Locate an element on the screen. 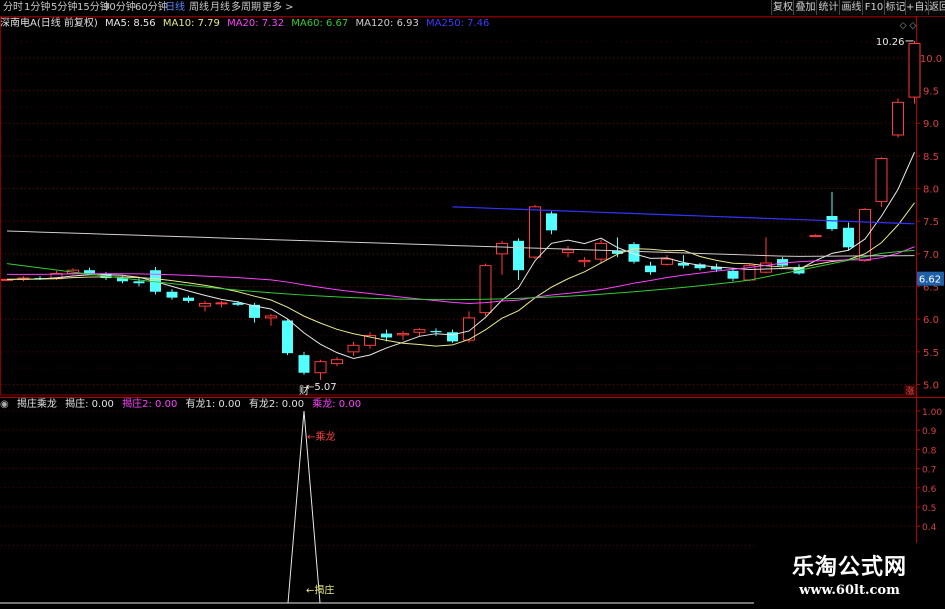 Image resolution: width=945 pixels, height=609 pixels. toolbar-button-6: +自选 is located at coordinates (919, 7).